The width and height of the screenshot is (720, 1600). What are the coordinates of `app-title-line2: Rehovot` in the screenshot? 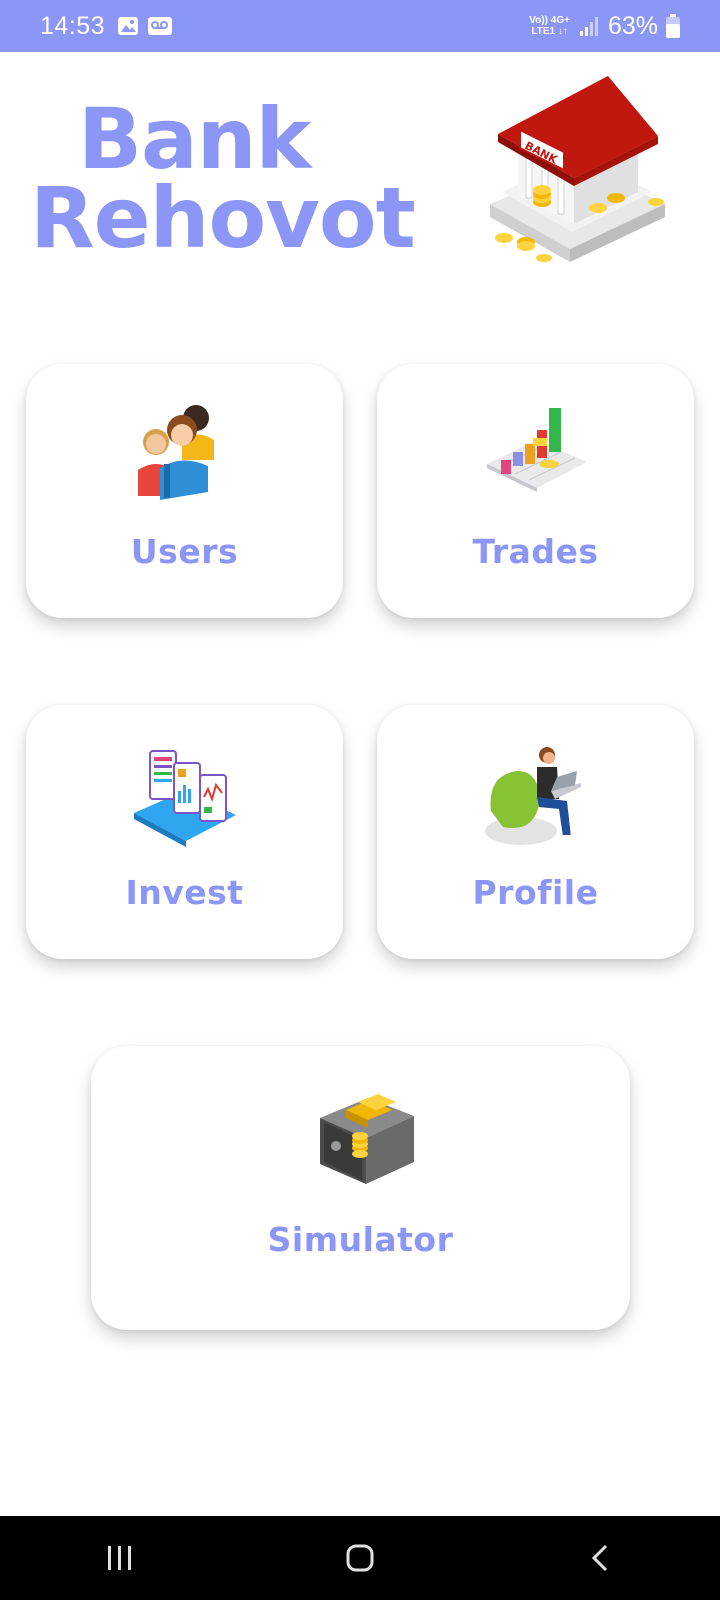 It's located at (223, 218).